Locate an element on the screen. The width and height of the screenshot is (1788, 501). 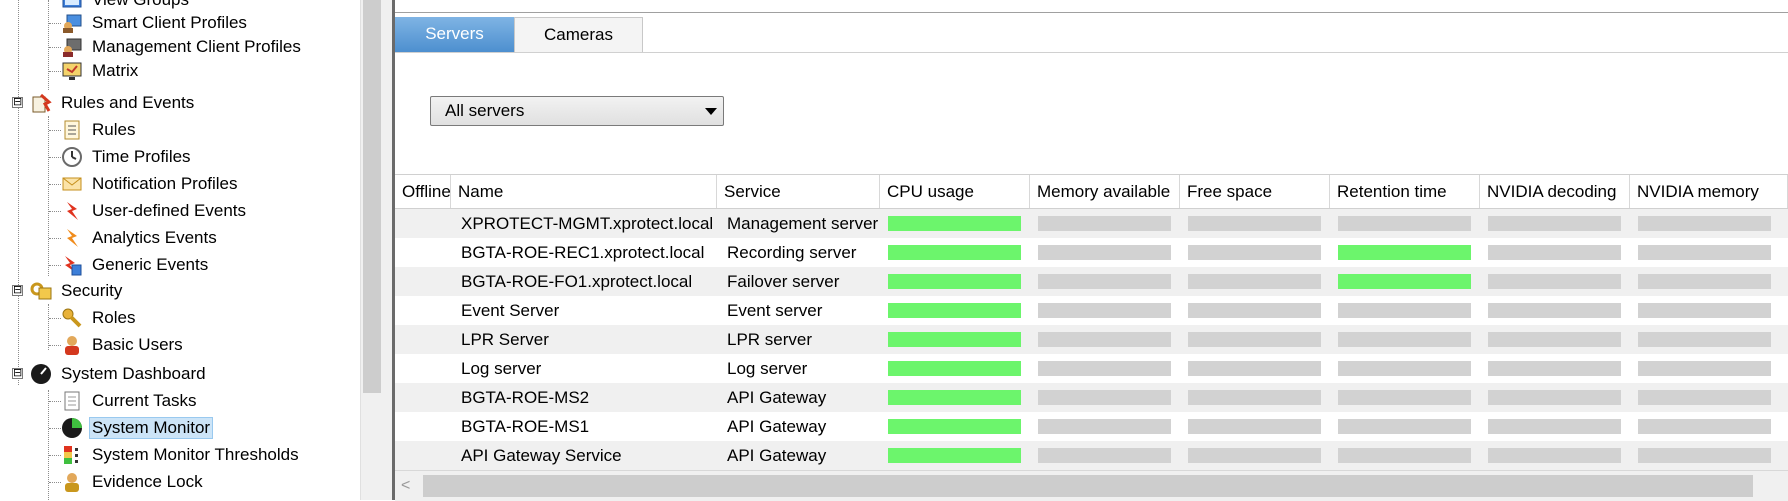
view-groups-icon is located at coordinates (72, 5).